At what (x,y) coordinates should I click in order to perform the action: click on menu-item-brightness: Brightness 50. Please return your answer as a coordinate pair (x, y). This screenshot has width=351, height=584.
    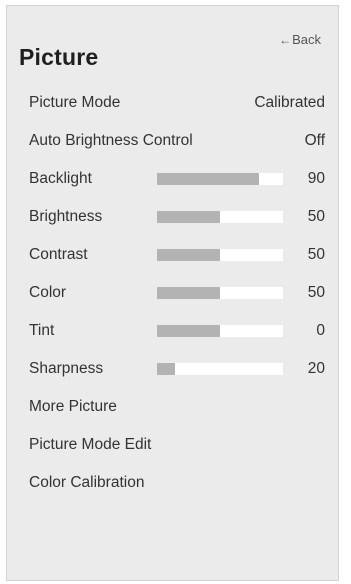
    Looking at the image, I should click on (177, 217).